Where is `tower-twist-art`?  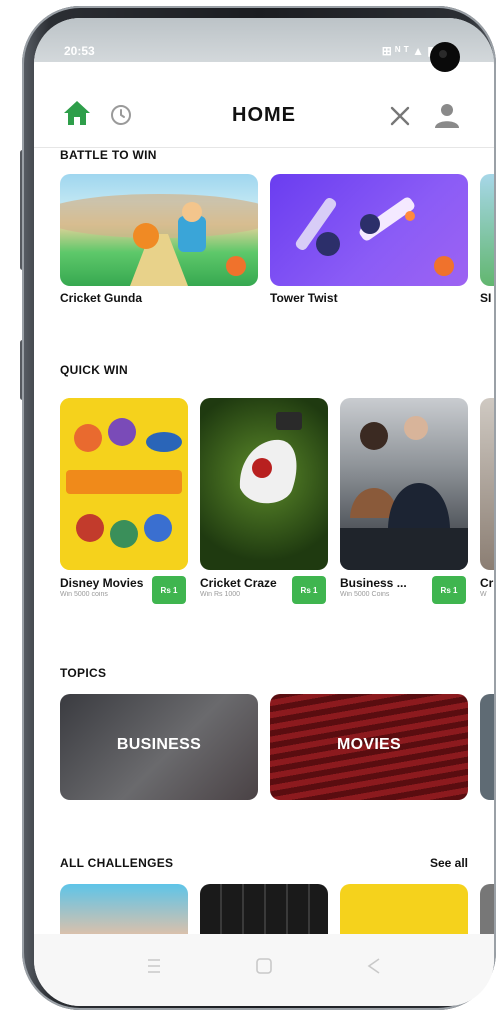 tower-twist-art is located at coordinates (374, 236).